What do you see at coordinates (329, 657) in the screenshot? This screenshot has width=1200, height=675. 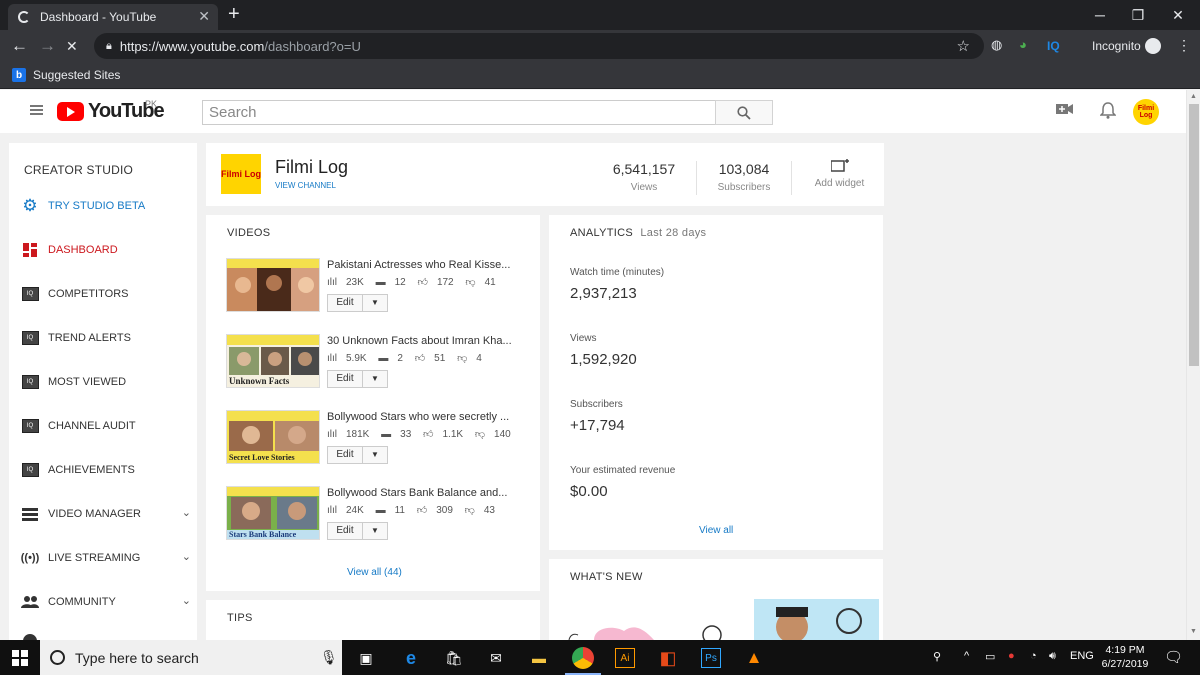 I see `microphone-icon: 🎙︎` at bounding box center [329, 657].